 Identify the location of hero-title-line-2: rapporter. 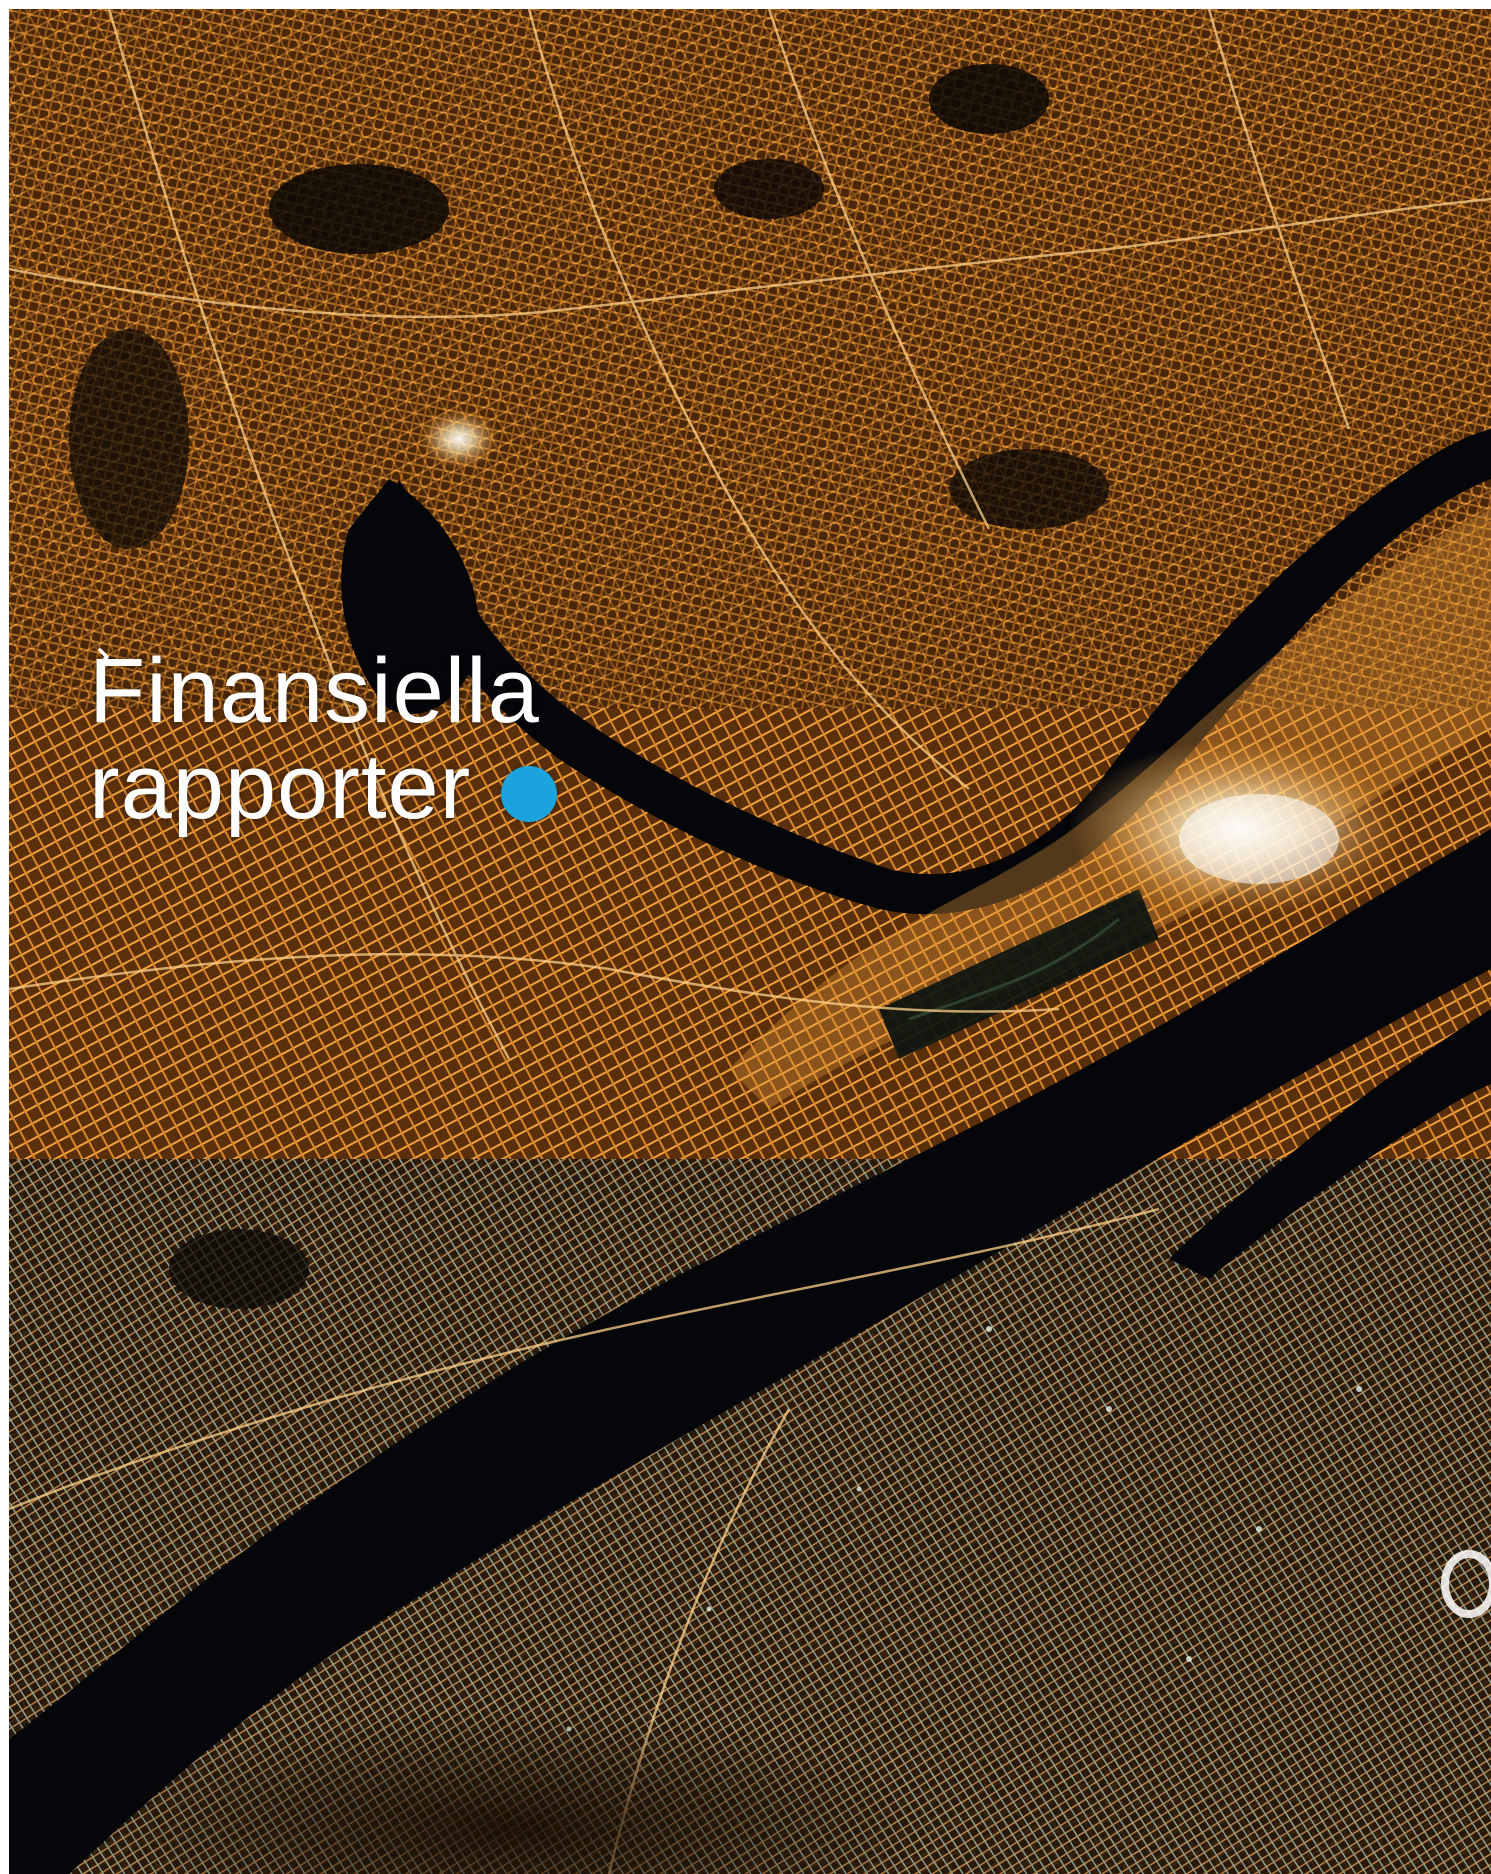
(280, 787).